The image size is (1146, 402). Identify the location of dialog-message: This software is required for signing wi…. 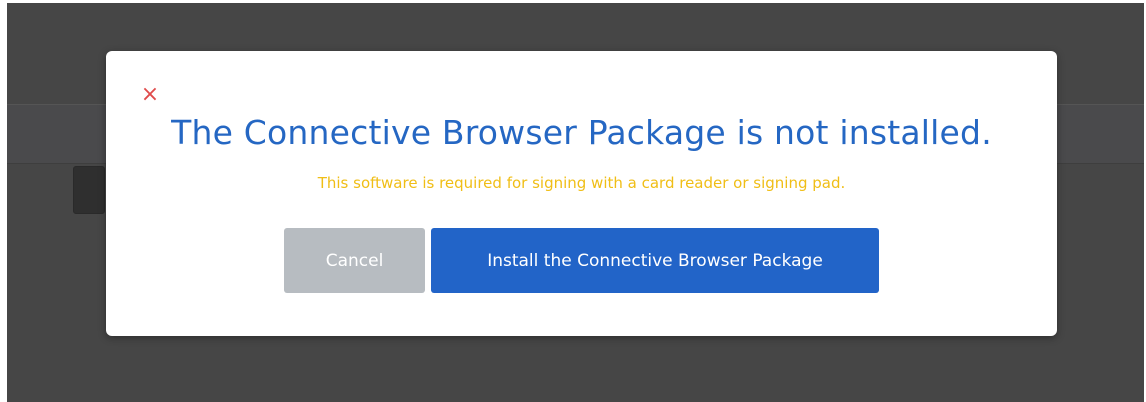
(581, 183).